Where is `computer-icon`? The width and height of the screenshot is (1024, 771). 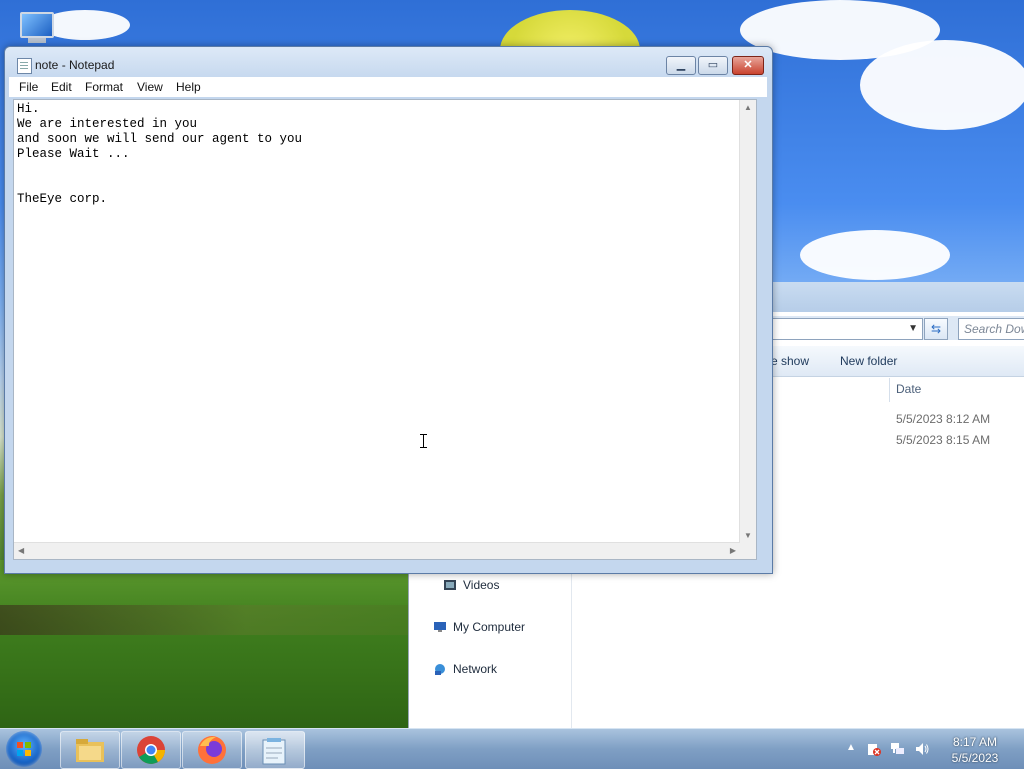
computer-icon is located at coordinates (440, 627).